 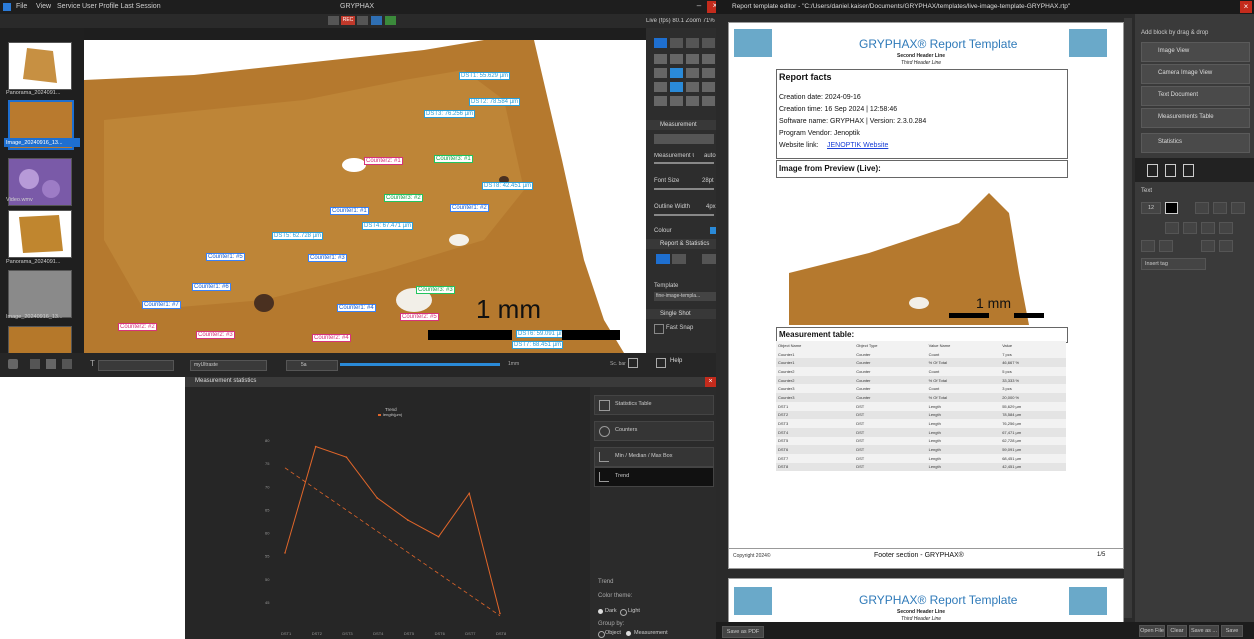 What do you see at coordinates (485, 76) in the screenshot?
I see `distance-label: DST1: 55.629 µm` at bounding box center [485, 76].